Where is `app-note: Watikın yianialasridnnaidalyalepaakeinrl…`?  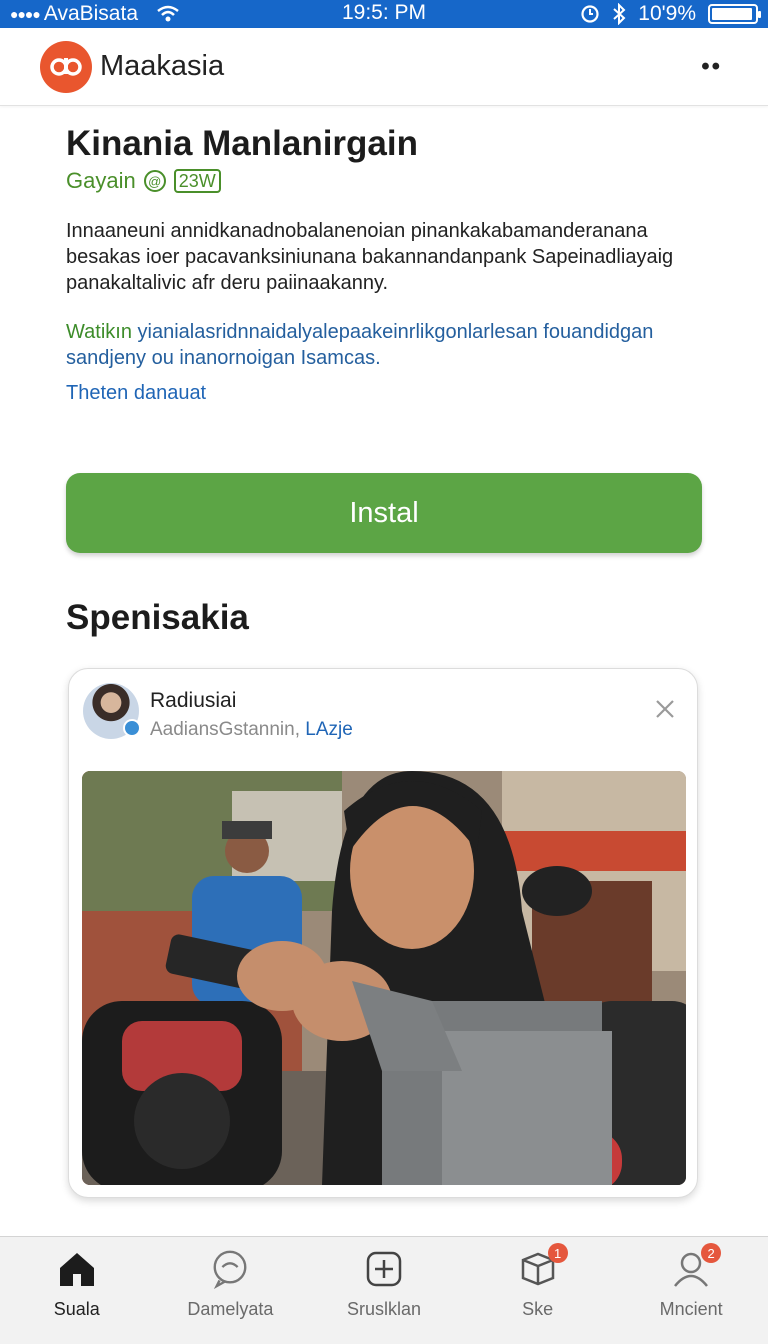 app-note: Watikın yianialasridnnaidalyalepaakeinrl… is located at coordinates (386, 345).